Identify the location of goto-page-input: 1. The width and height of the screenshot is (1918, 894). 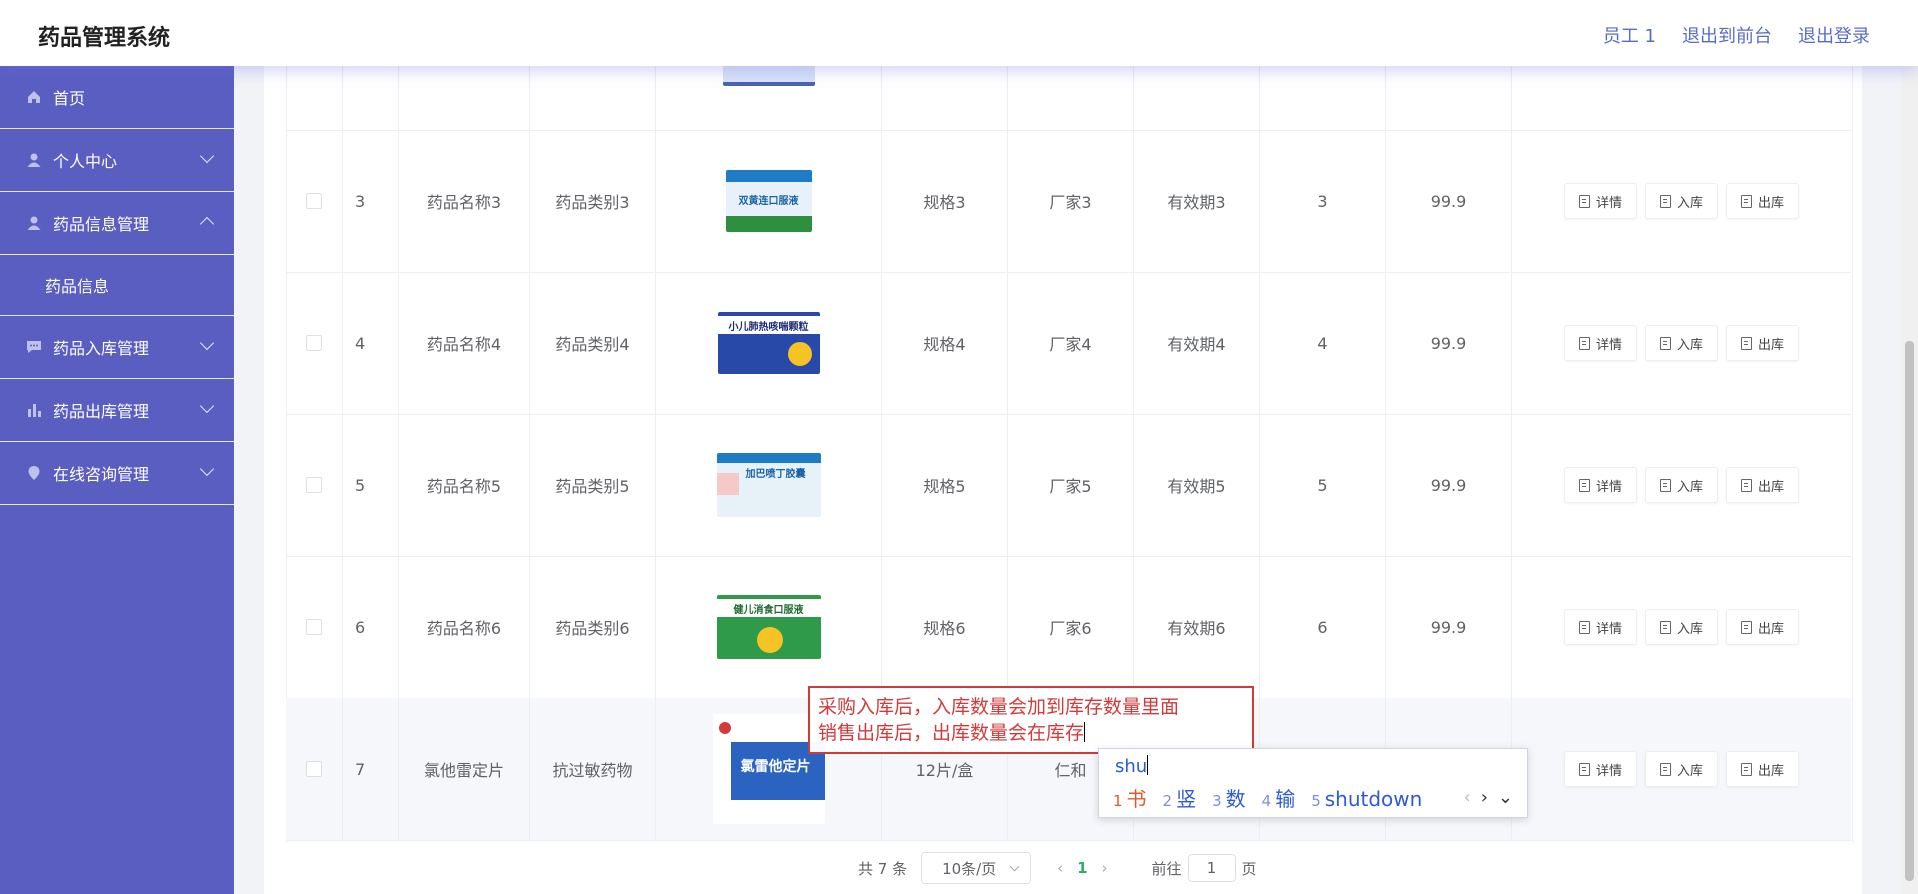
(1211, 868).